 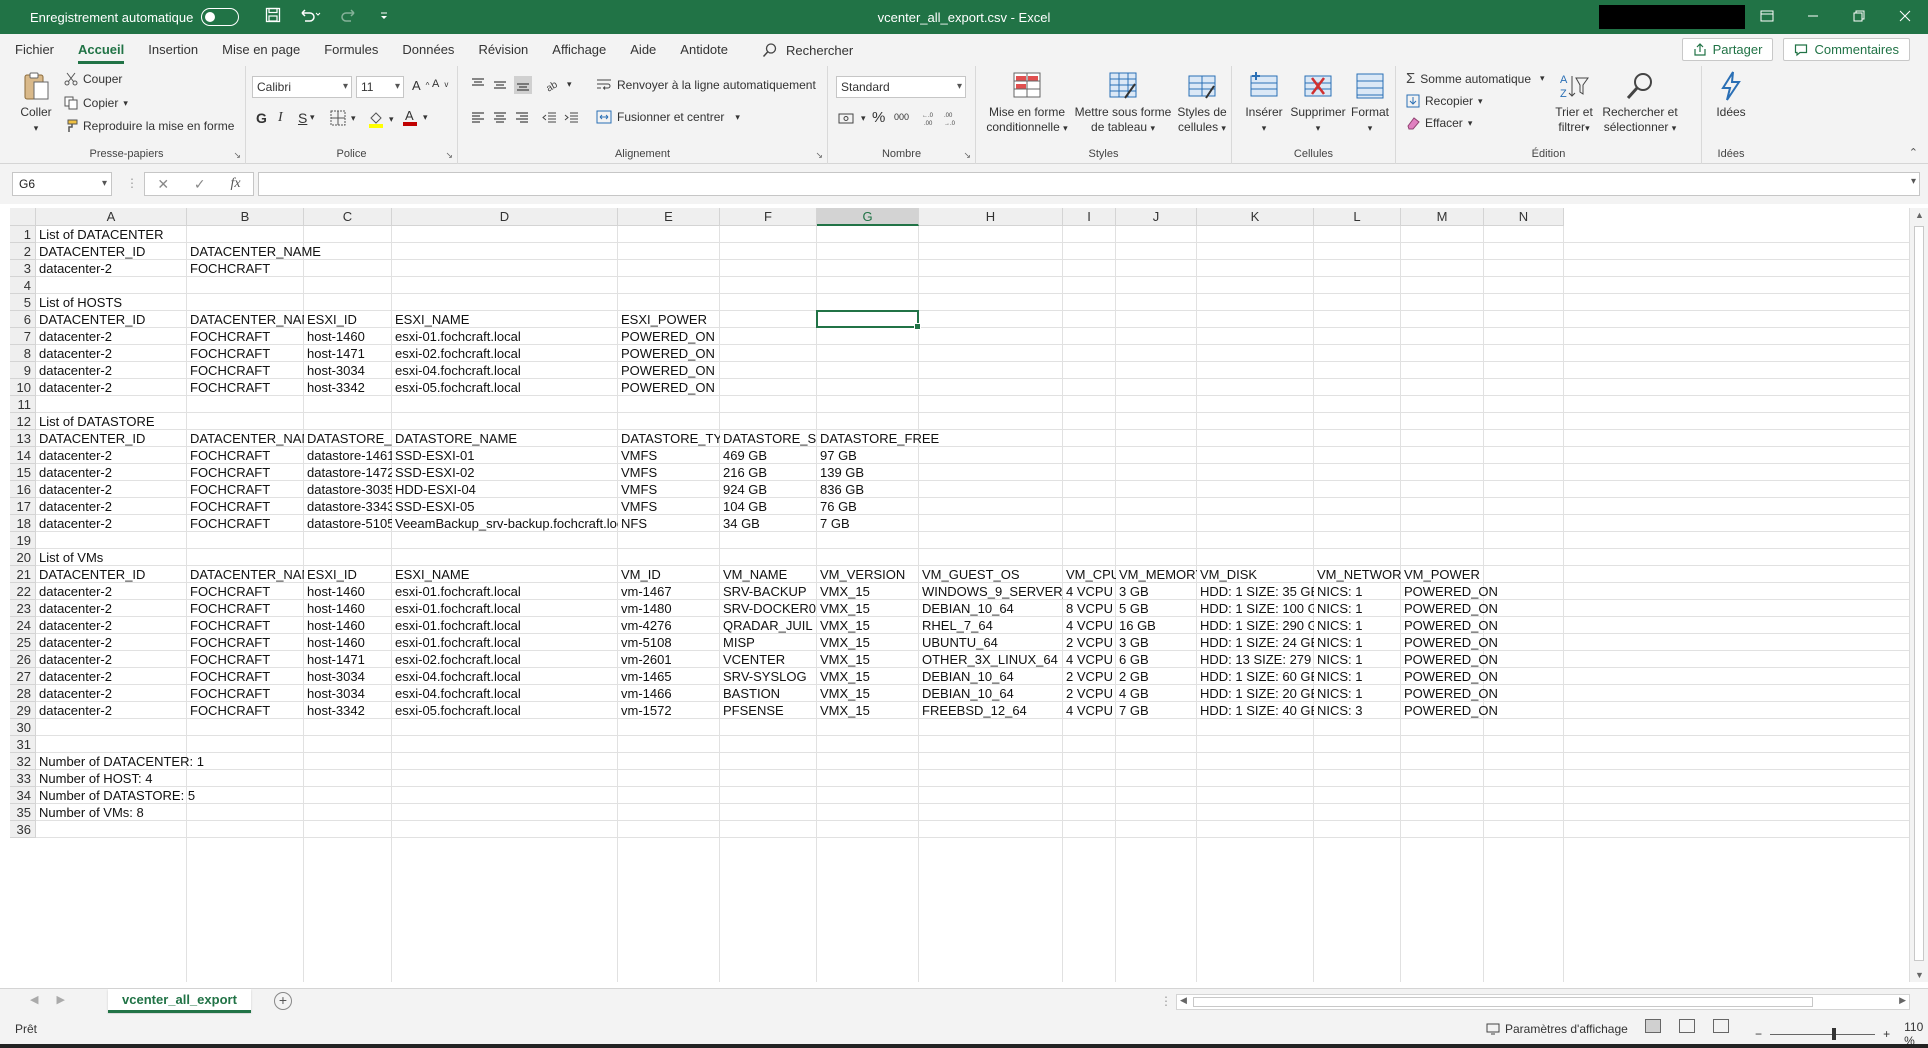 What do you see at coordinates (384, 17) in the screenshot?
I see `customize-toolbar-icon` at bounding box center [384, 17].